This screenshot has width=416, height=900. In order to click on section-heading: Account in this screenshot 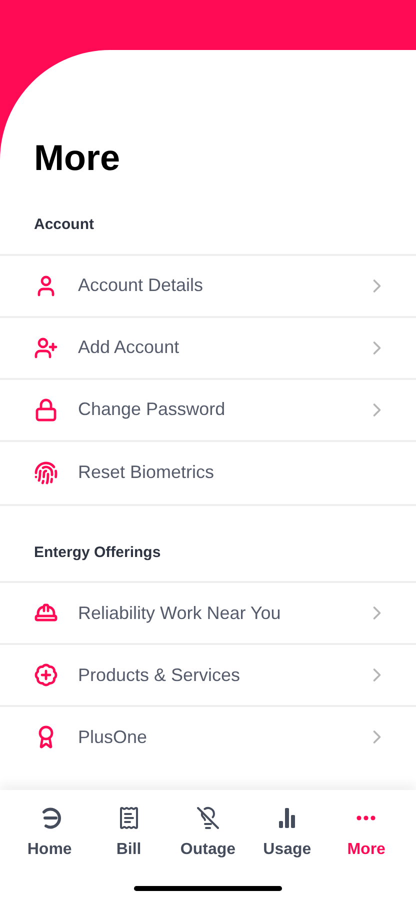, I will do `click(63, 225)`.